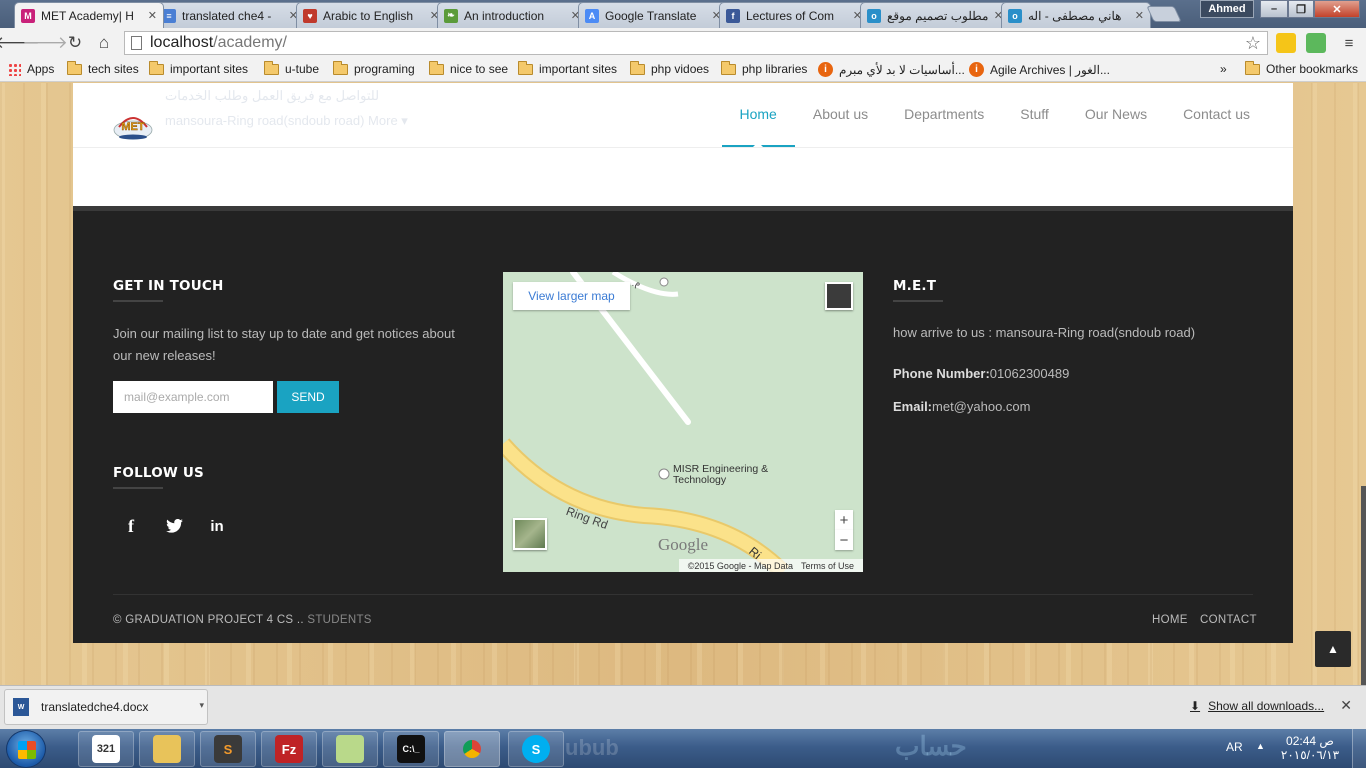 This screenshot has width=1366, height=768. Describe the element at coordinates (227, 15) in the screenshot. I see `tab-title: translated che4 -` at that location.